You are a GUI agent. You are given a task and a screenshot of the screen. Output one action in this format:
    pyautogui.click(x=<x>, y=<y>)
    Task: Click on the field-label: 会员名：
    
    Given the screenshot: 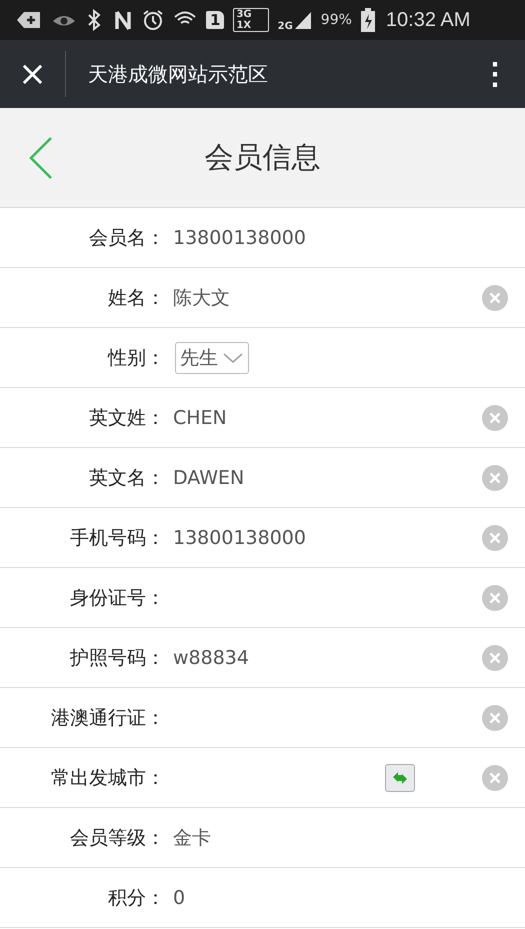 What is the action you would take?
    pyautogui.click(x=126, y=238)
    